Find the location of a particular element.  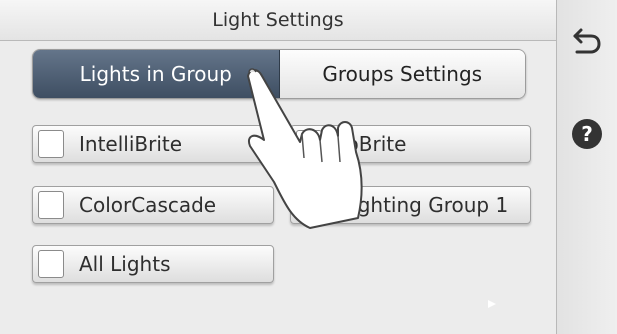

light-item-label: IntelliBrite is located at coordinates (131, 144).